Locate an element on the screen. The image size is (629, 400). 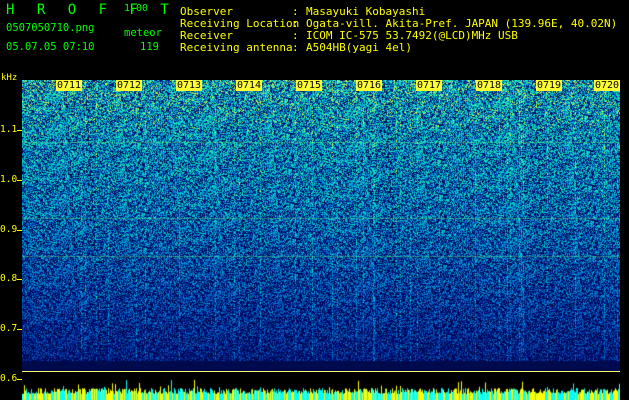
meteor-power-bar is located at coordinates (321, 388).